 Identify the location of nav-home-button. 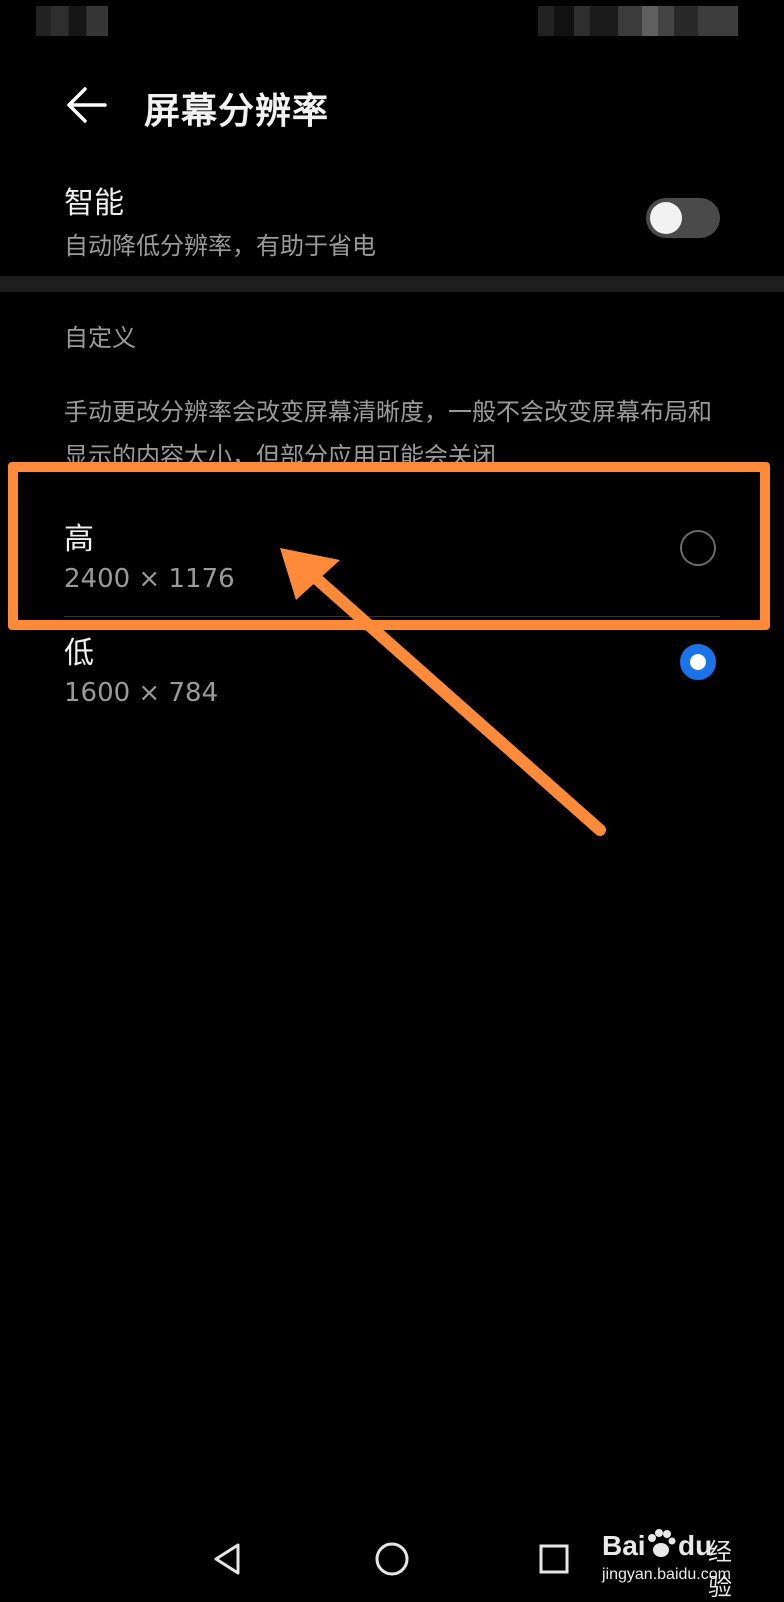
(392, 1559).